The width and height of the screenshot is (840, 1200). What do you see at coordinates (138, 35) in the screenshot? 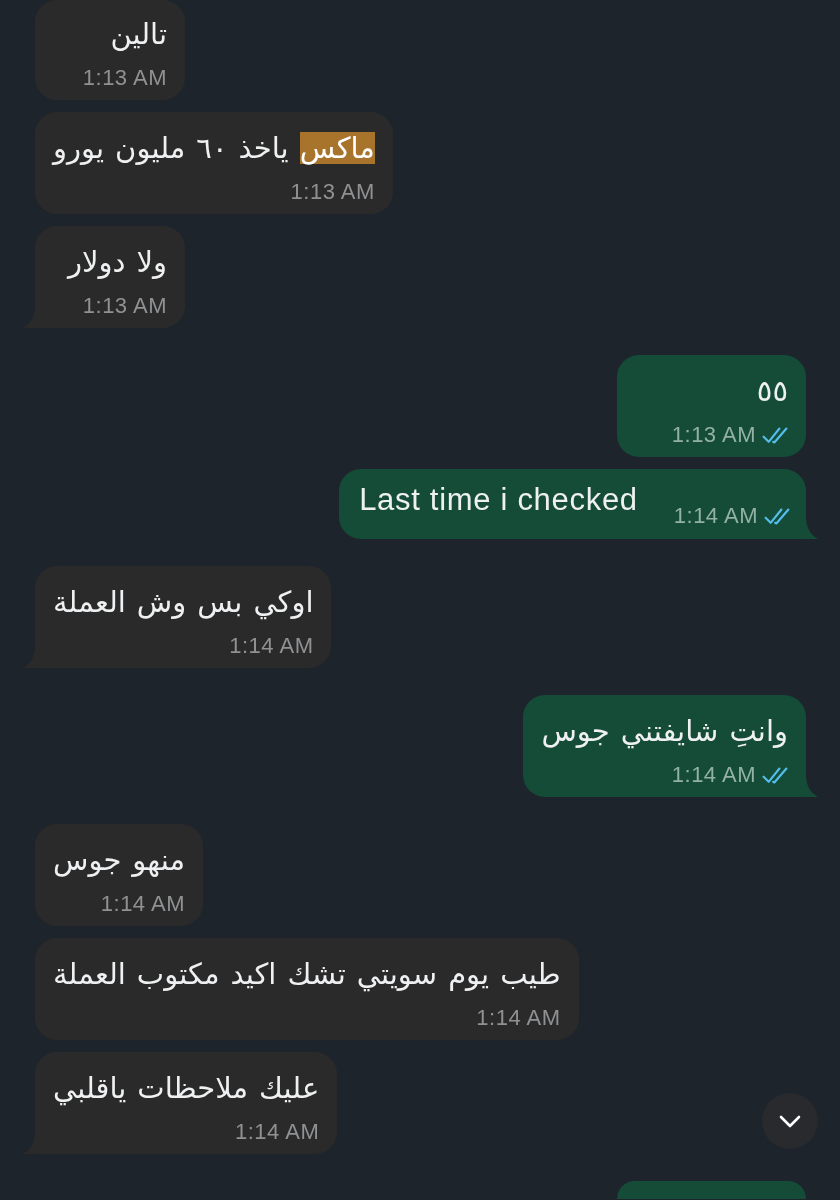
I see `message-text: تالين` at bounding box center [138, 35].